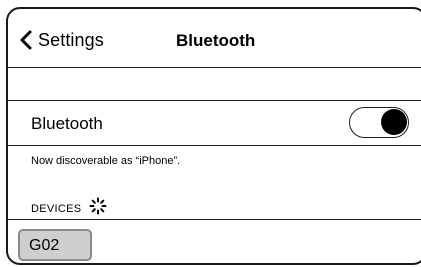 This screenshot has height=267, width=421. I want to click on toggle-knob, so click(394, 122).